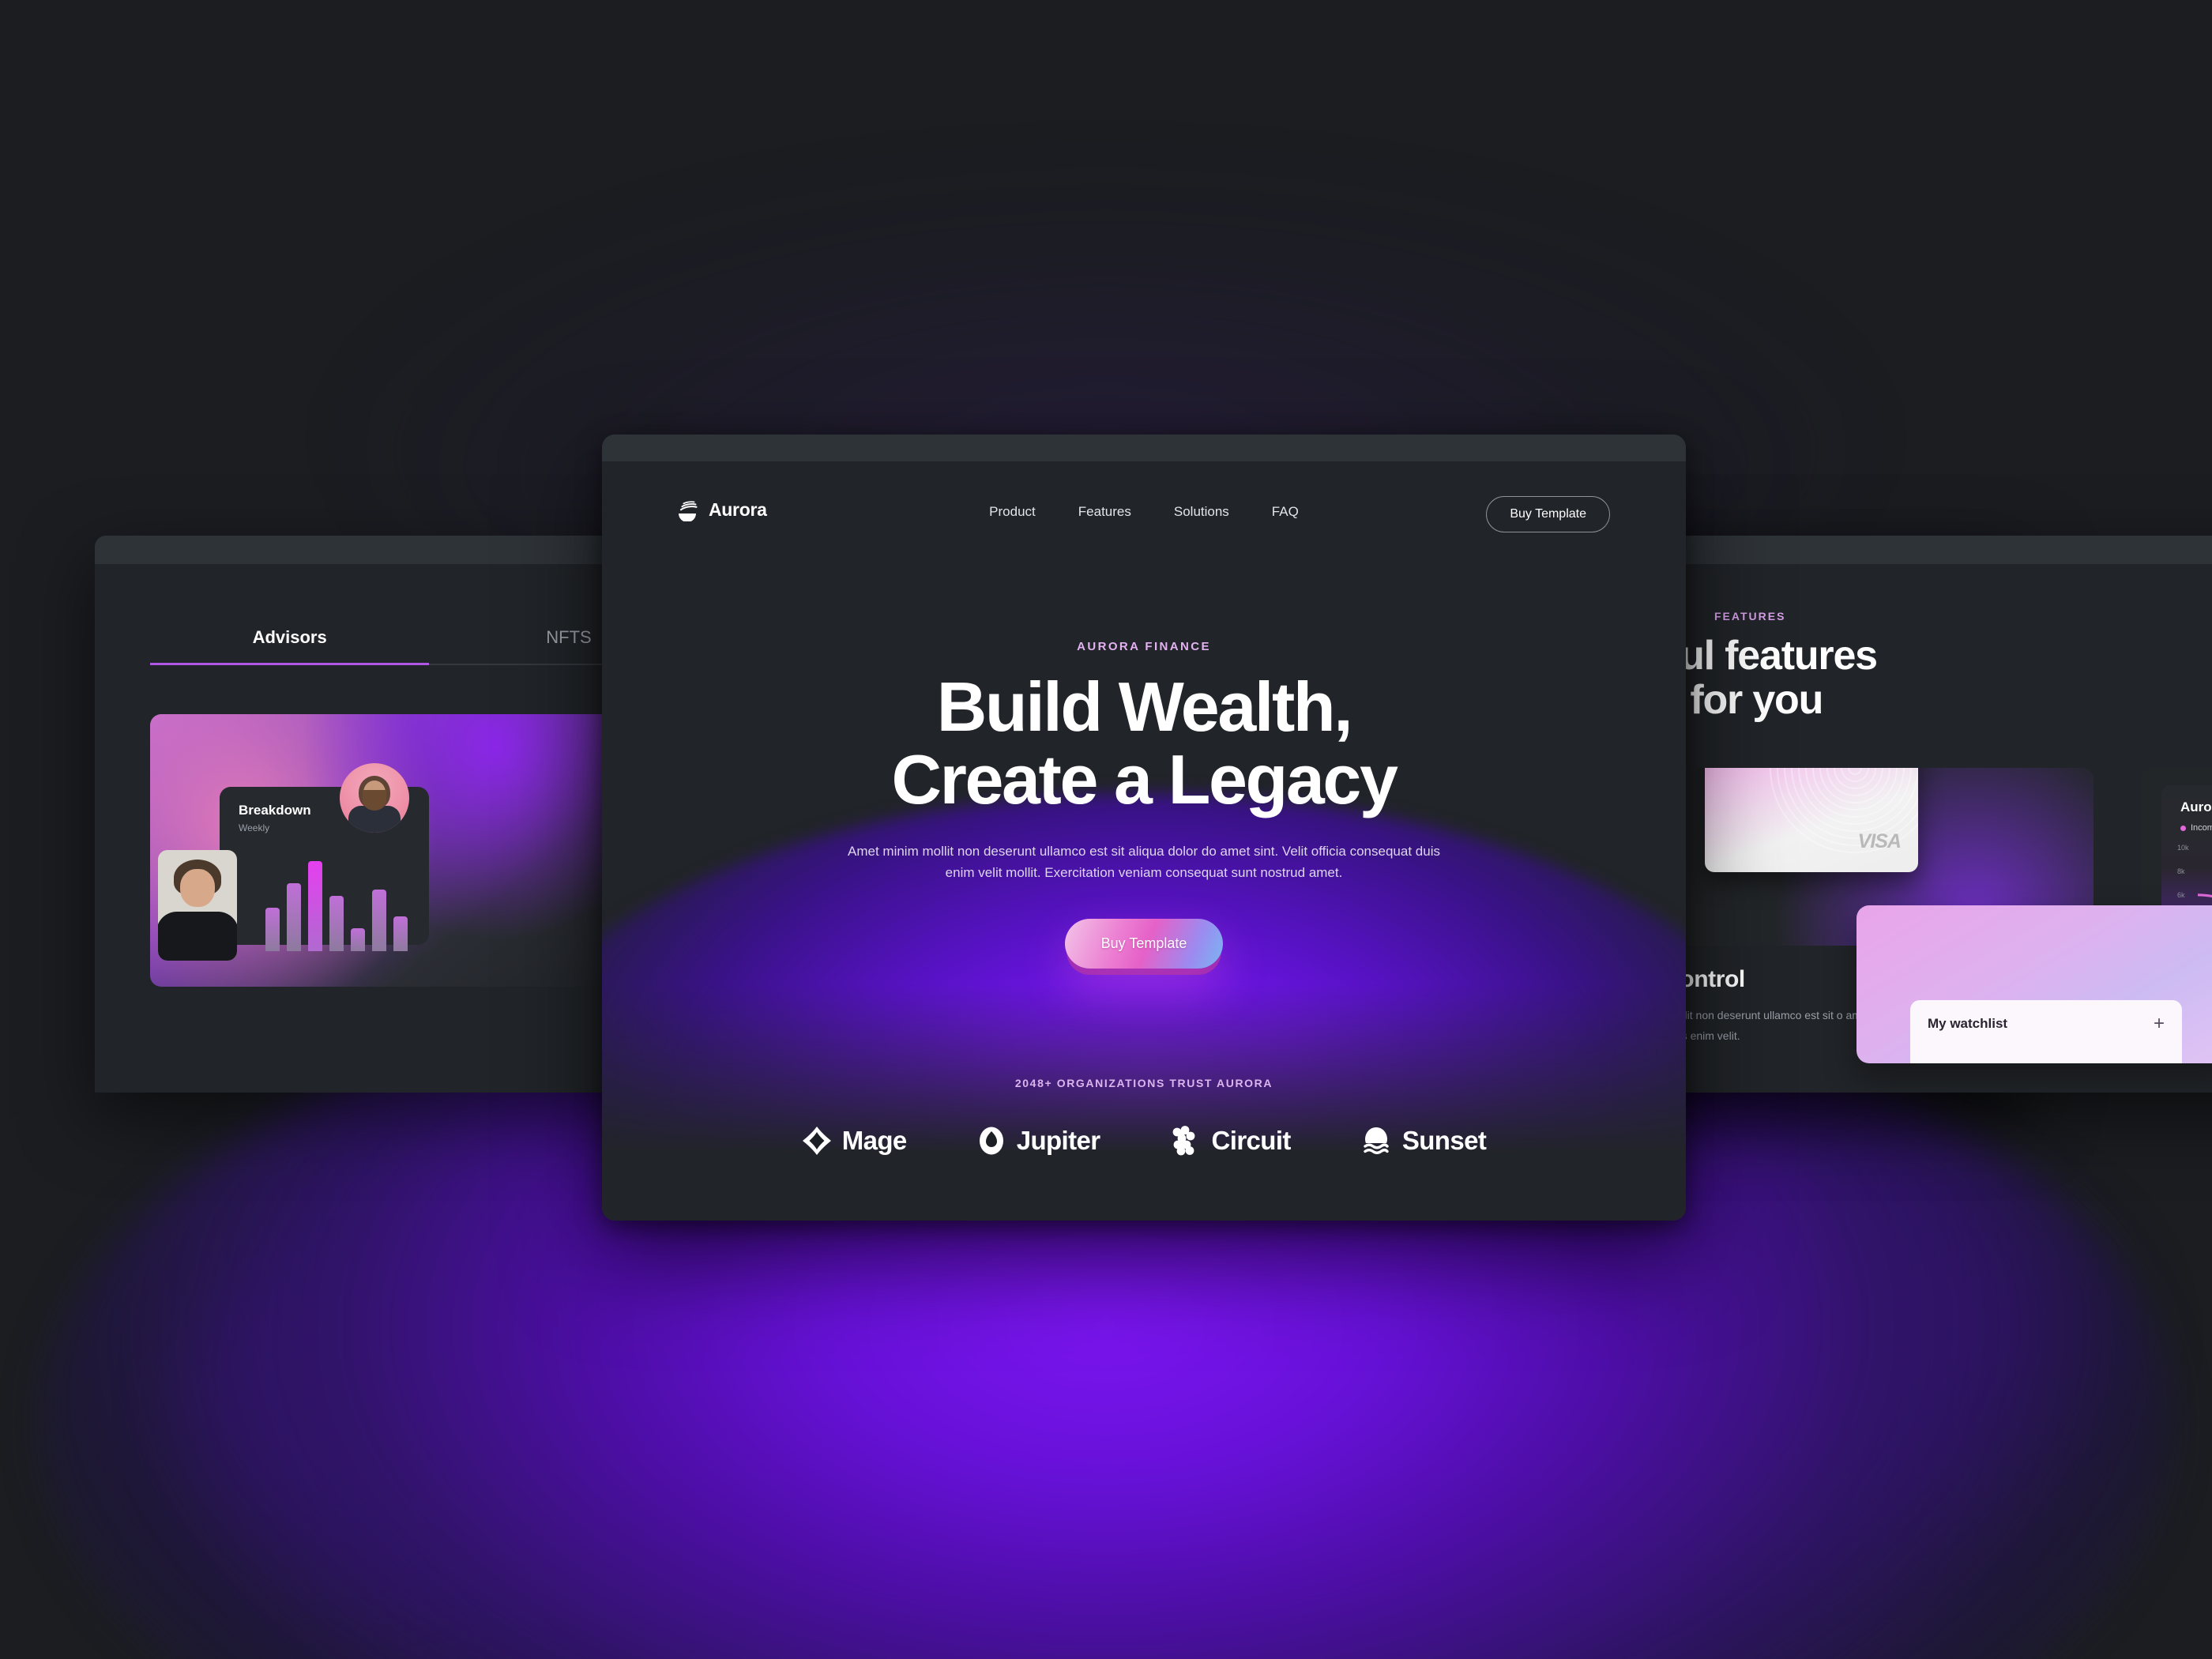  I want to click on legend-income: Income, so click(2196, 828).